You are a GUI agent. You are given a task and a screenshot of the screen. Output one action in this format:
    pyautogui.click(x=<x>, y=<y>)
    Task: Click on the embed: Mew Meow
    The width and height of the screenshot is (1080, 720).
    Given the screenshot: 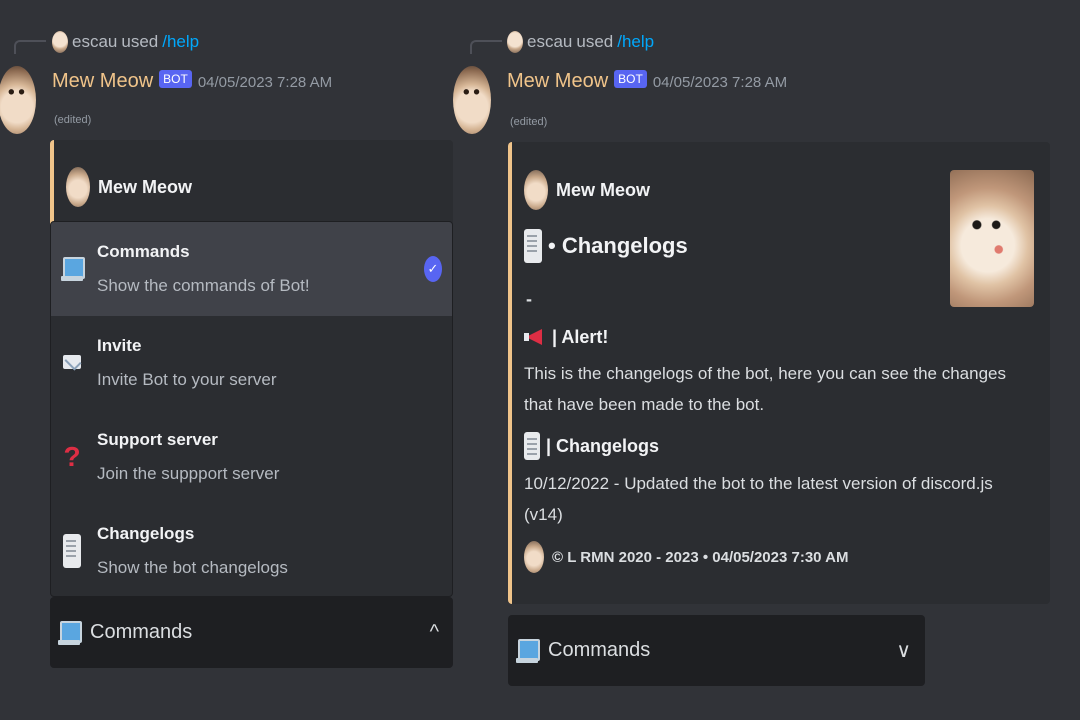 What is the action you would take?
    pyautogui.click(x=251, y=185)
    